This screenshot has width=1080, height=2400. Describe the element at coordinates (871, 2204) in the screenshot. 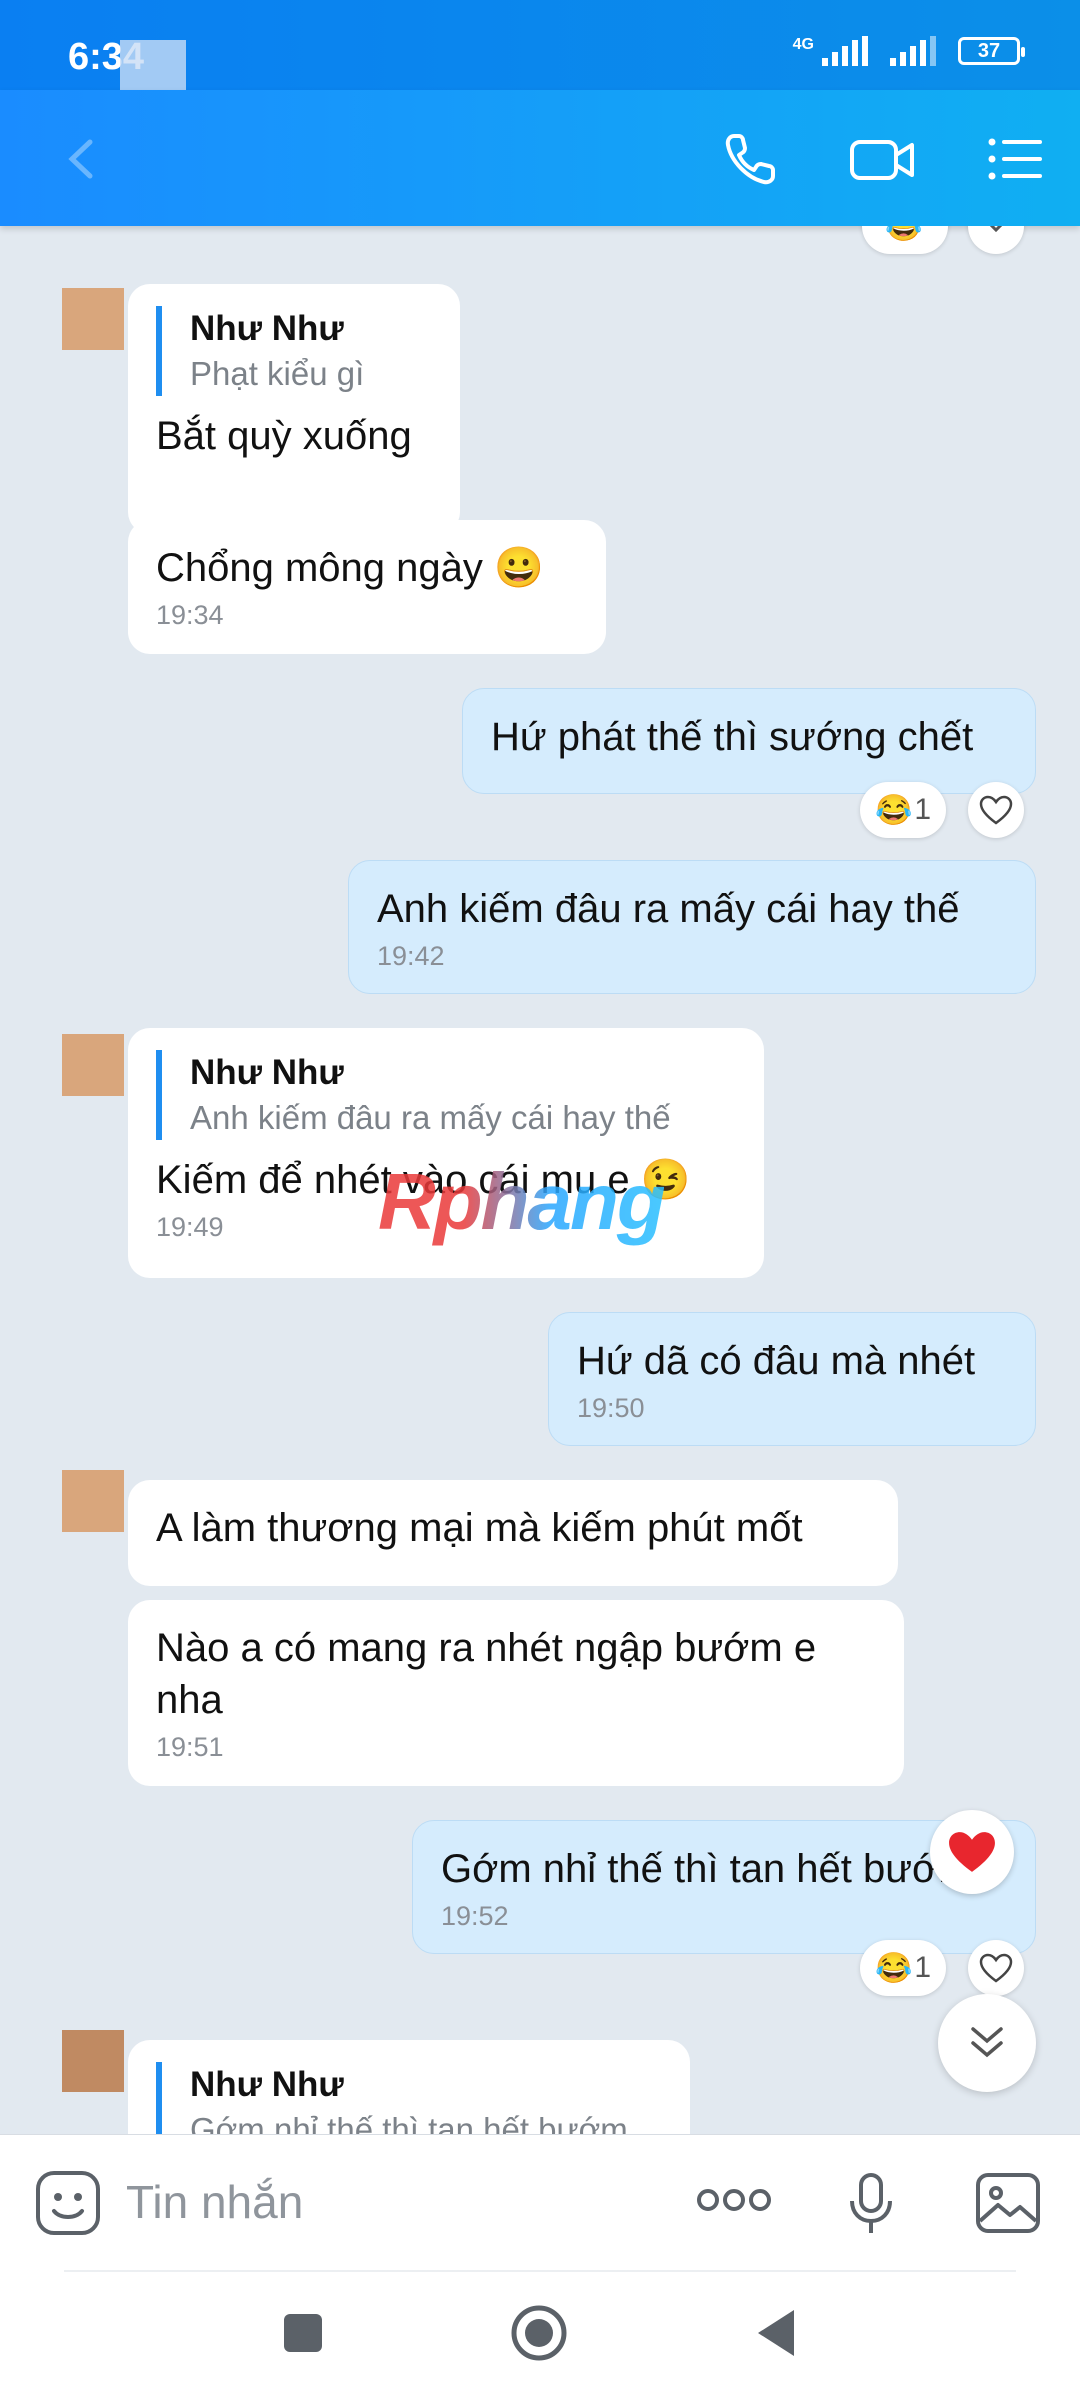

I see `microphone-icon` at that location.